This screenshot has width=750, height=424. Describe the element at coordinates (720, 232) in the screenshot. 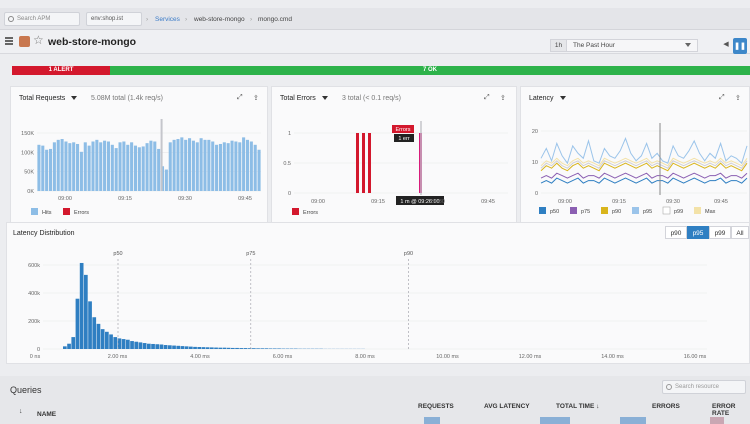

I see `percentile-button-p99: p99` at that location.